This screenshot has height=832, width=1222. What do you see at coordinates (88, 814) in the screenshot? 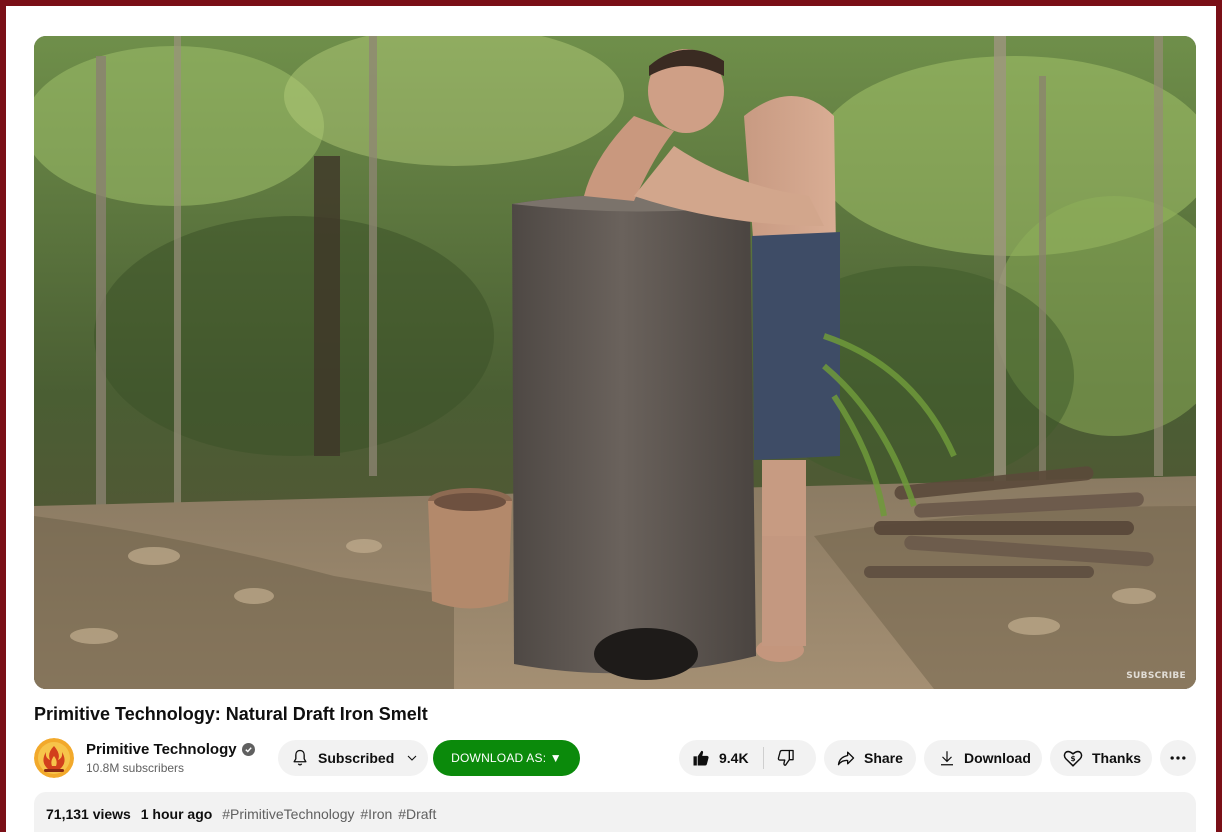
I see `view-count: 71,131 views` at bounding box center [88, 814].